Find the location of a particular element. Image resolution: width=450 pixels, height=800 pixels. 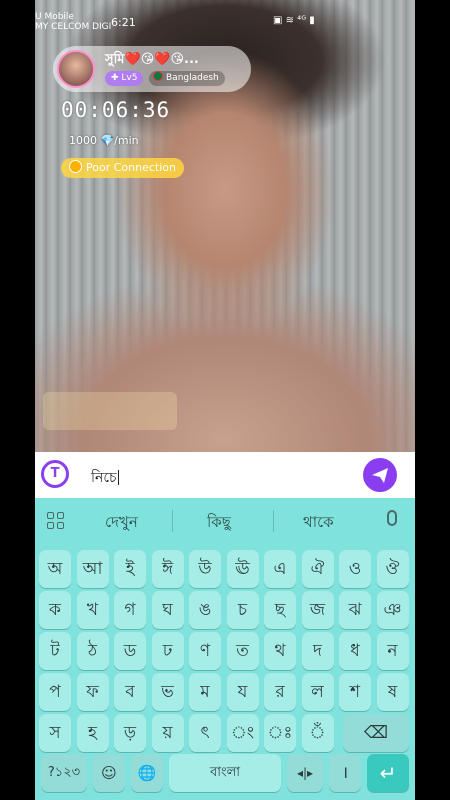

message-input: নিচে is located at coordinates (105, 478).